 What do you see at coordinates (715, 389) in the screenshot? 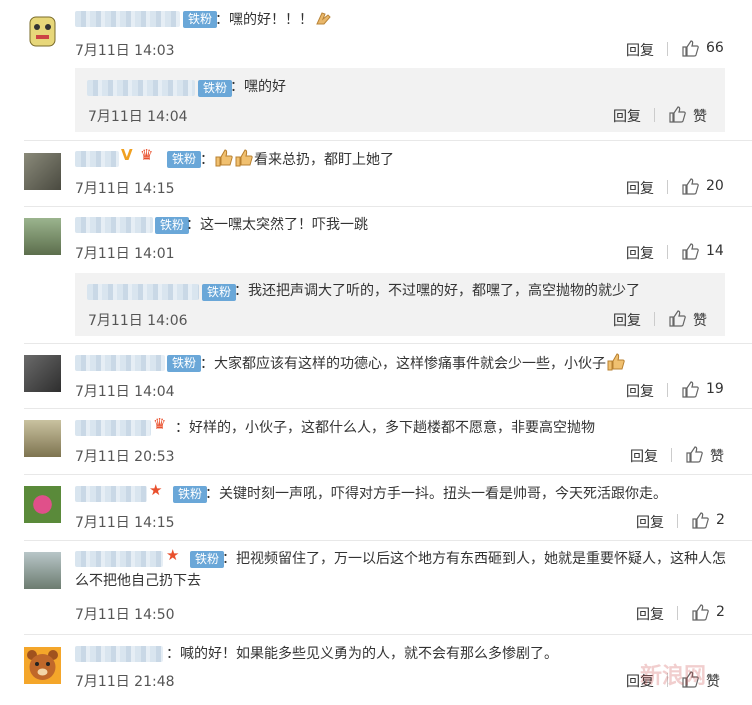
I see `like-count: 19` at bounding box center [715, 389].